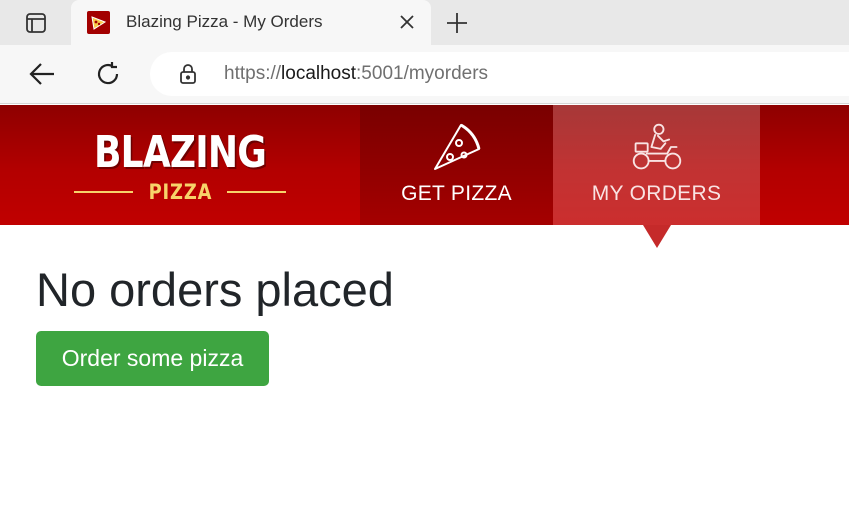  I want to click on nav-get-pizza-label: GET PIZZA, so click(456, 193).